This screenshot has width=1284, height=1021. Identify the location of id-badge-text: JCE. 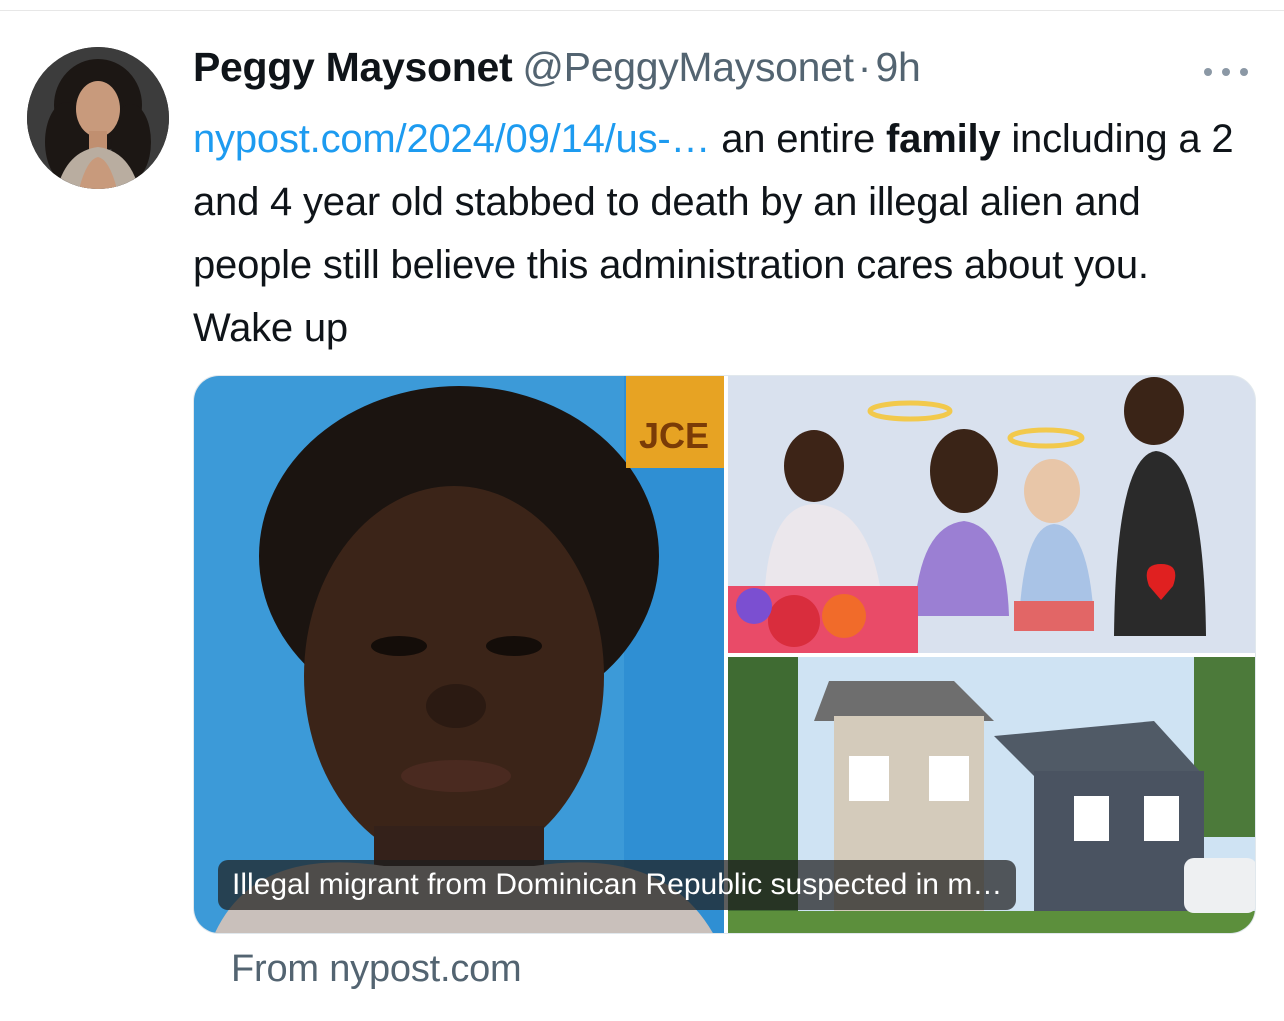
(674, 435).